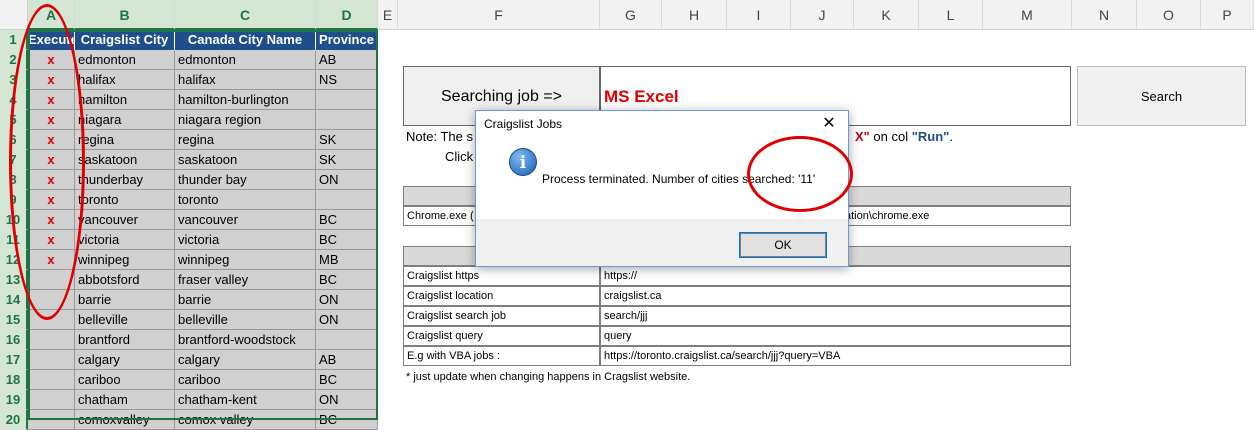 The height and width of the screenshot is (430, 1254). Describe the element at coordinates (1227, 15) in the screenshot. I see `column-header-P: P` at that location.